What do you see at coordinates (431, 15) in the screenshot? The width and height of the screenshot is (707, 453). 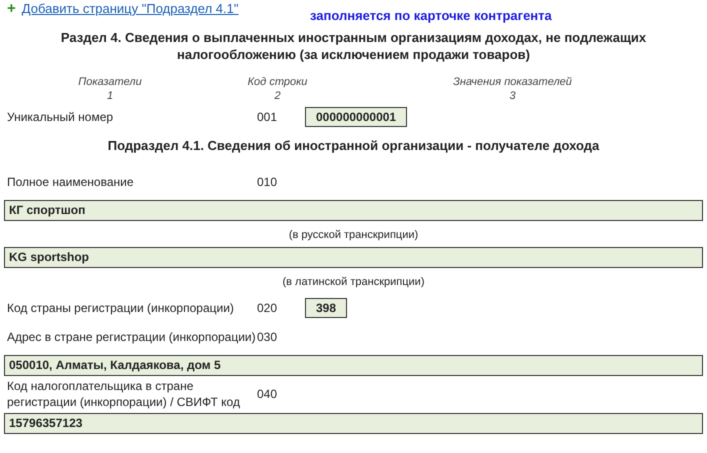 I see `fill-note: заполняется по карточке контрагента` at bounding box center [431, 15].